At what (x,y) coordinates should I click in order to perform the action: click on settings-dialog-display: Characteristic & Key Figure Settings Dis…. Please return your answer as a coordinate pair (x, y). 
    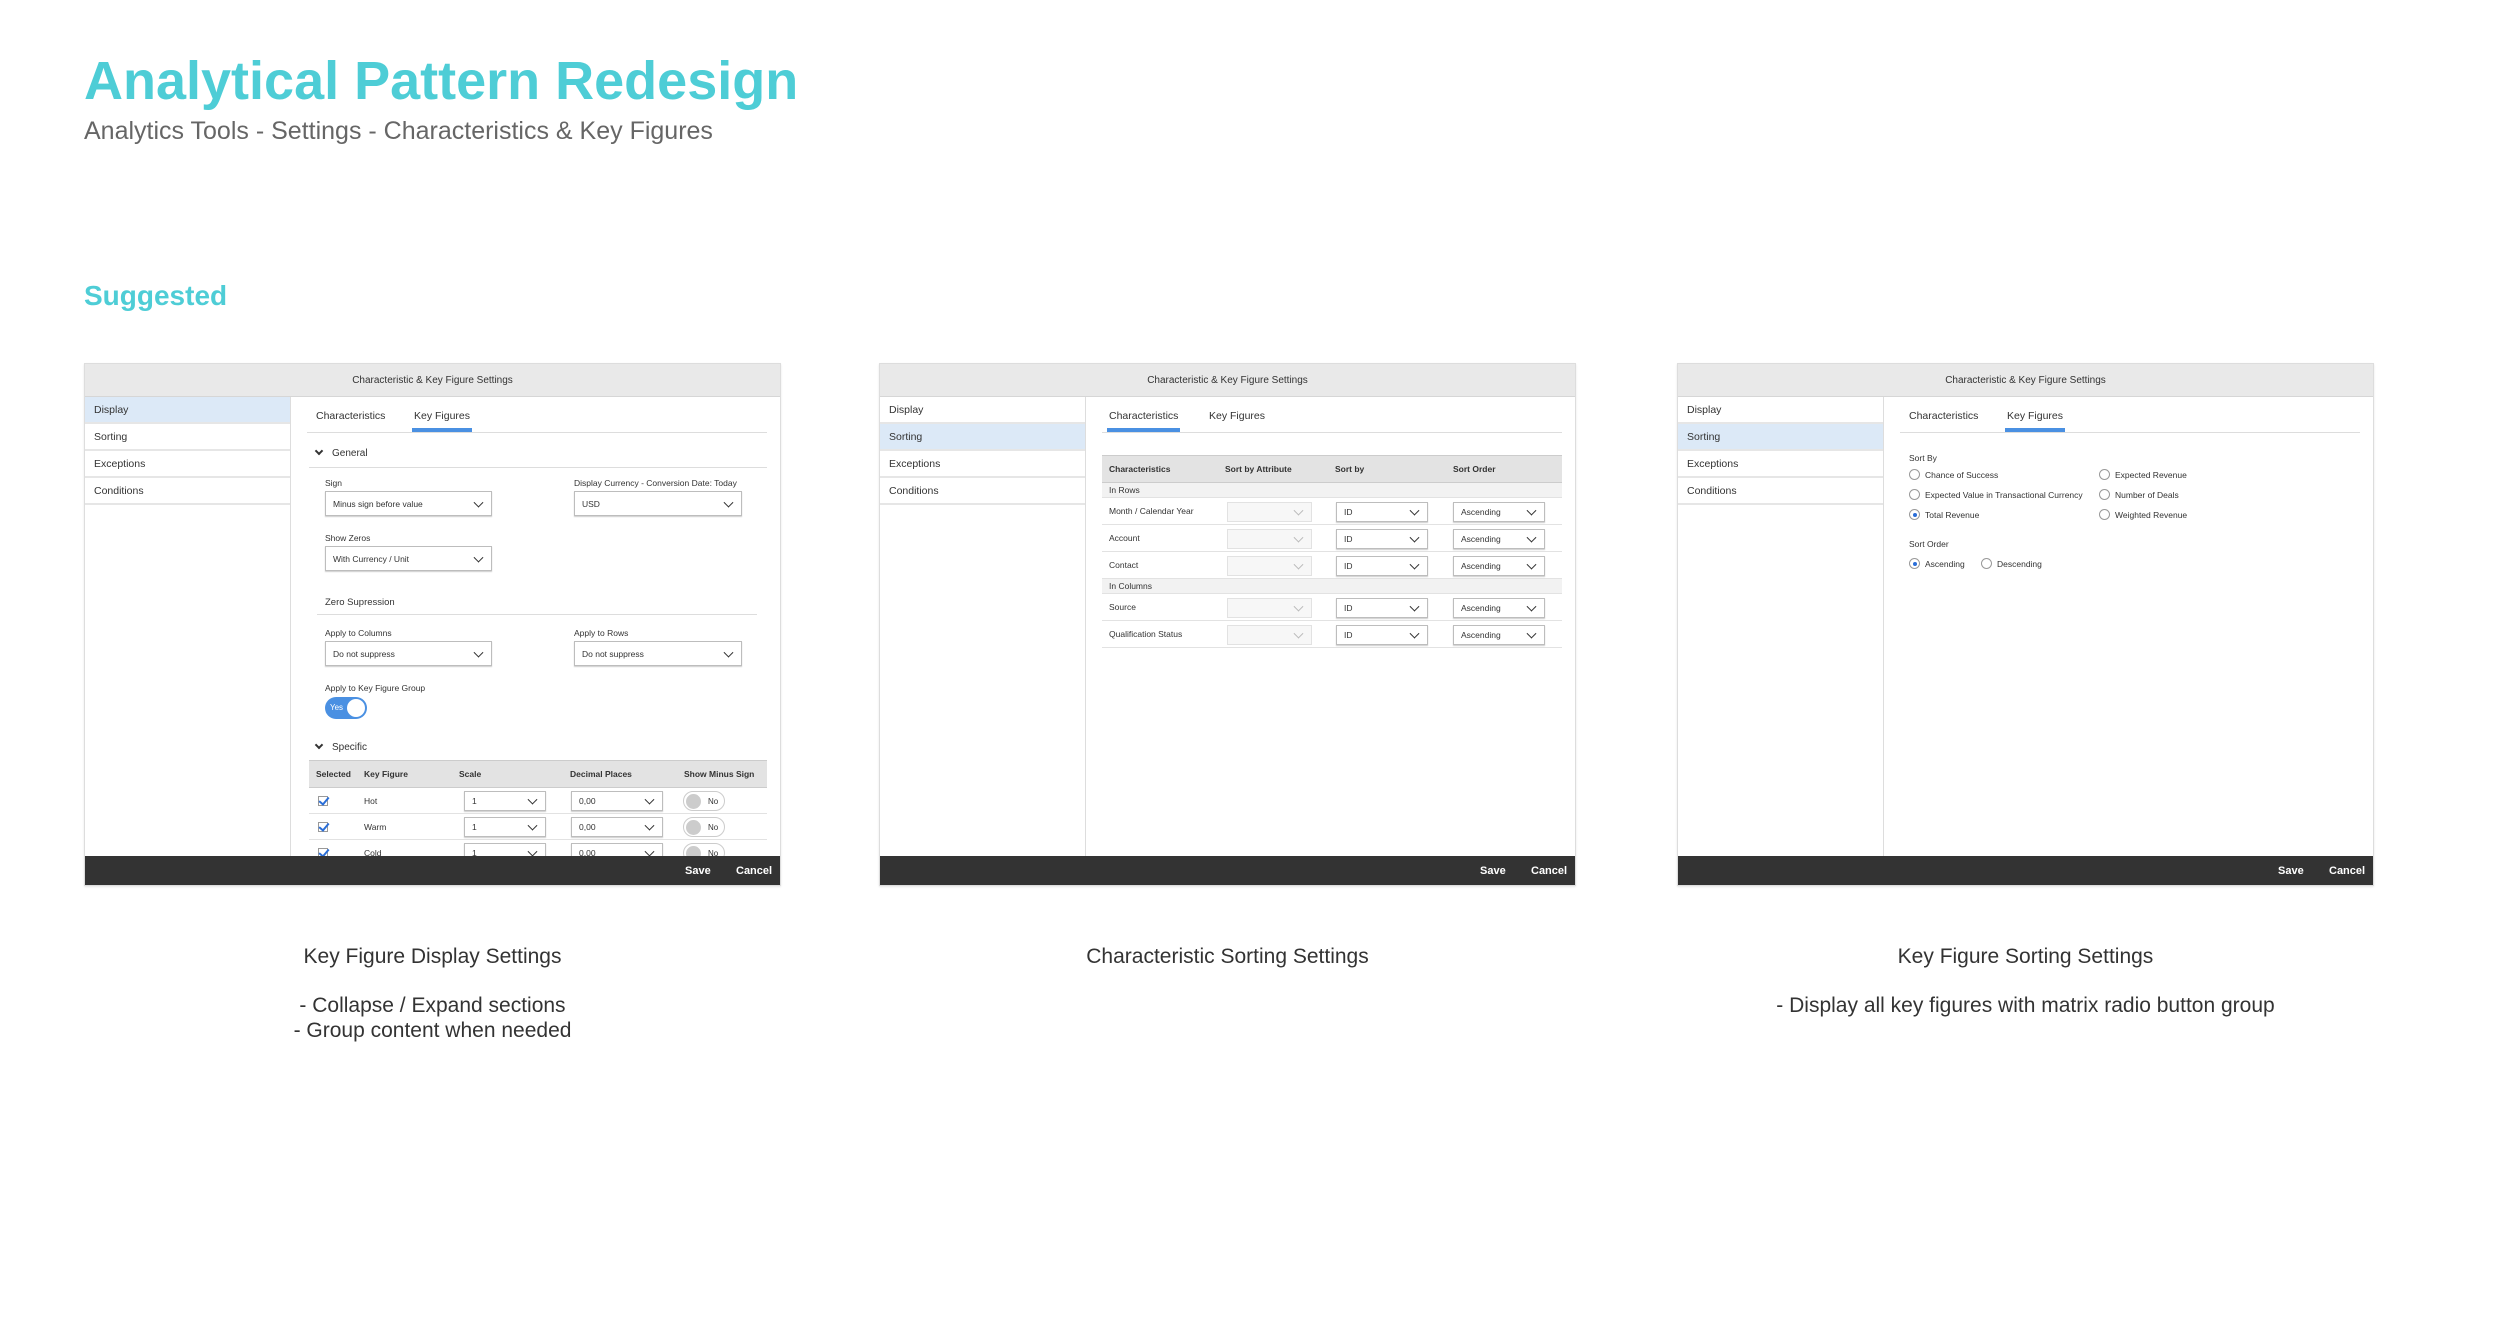
    Looking at the image, I should click on (432, 624).